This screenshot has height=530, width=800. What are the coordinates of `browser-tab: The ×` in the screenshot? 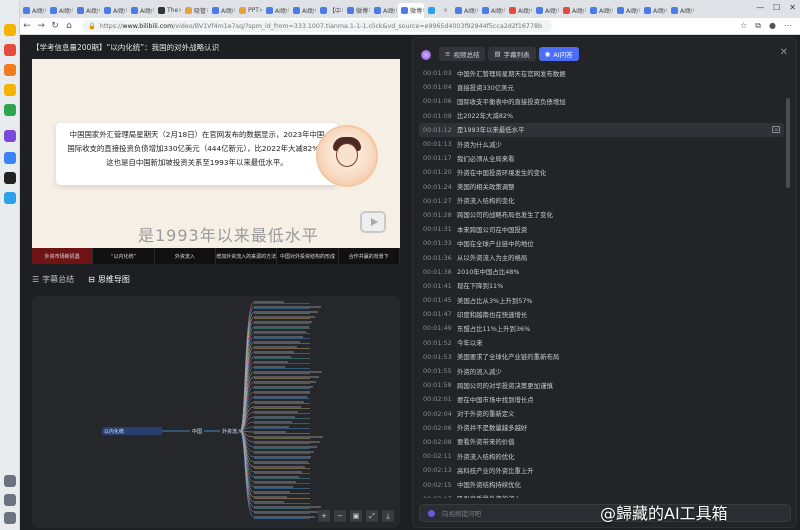 It's located at (168, 10).